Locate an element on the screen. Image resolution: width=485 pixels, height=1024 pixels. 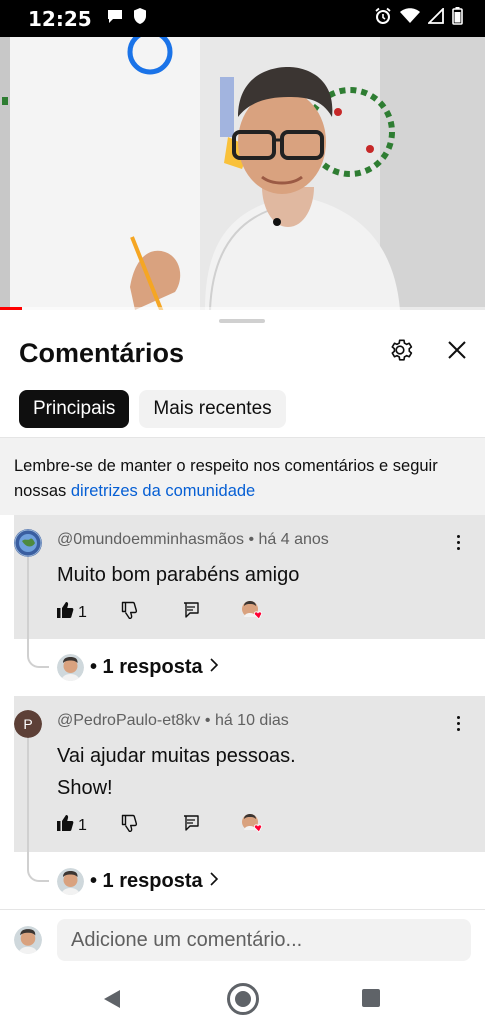
close-button is located at coordinates (457, 352).